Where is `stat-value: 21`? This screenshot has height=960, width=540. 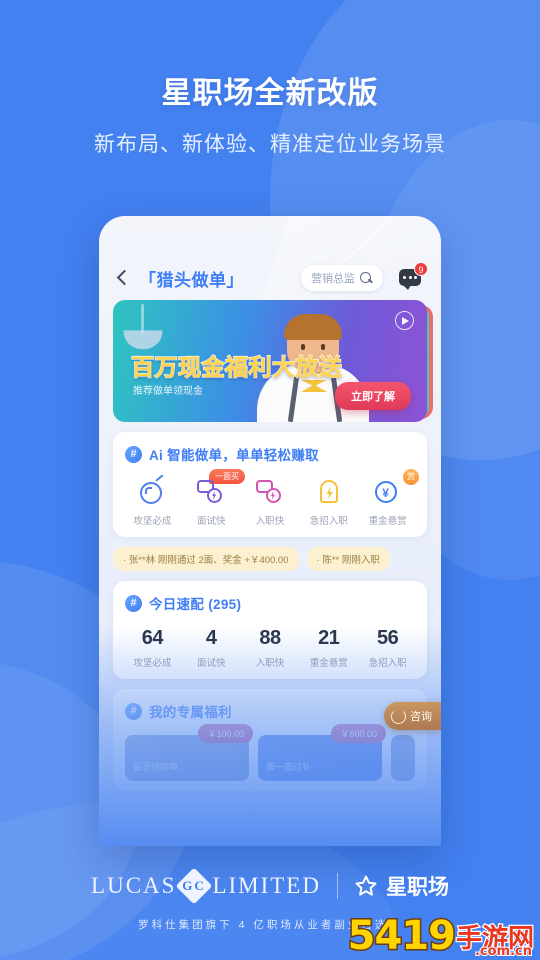
stat-value: 21 is located at coordinates (329, 638).